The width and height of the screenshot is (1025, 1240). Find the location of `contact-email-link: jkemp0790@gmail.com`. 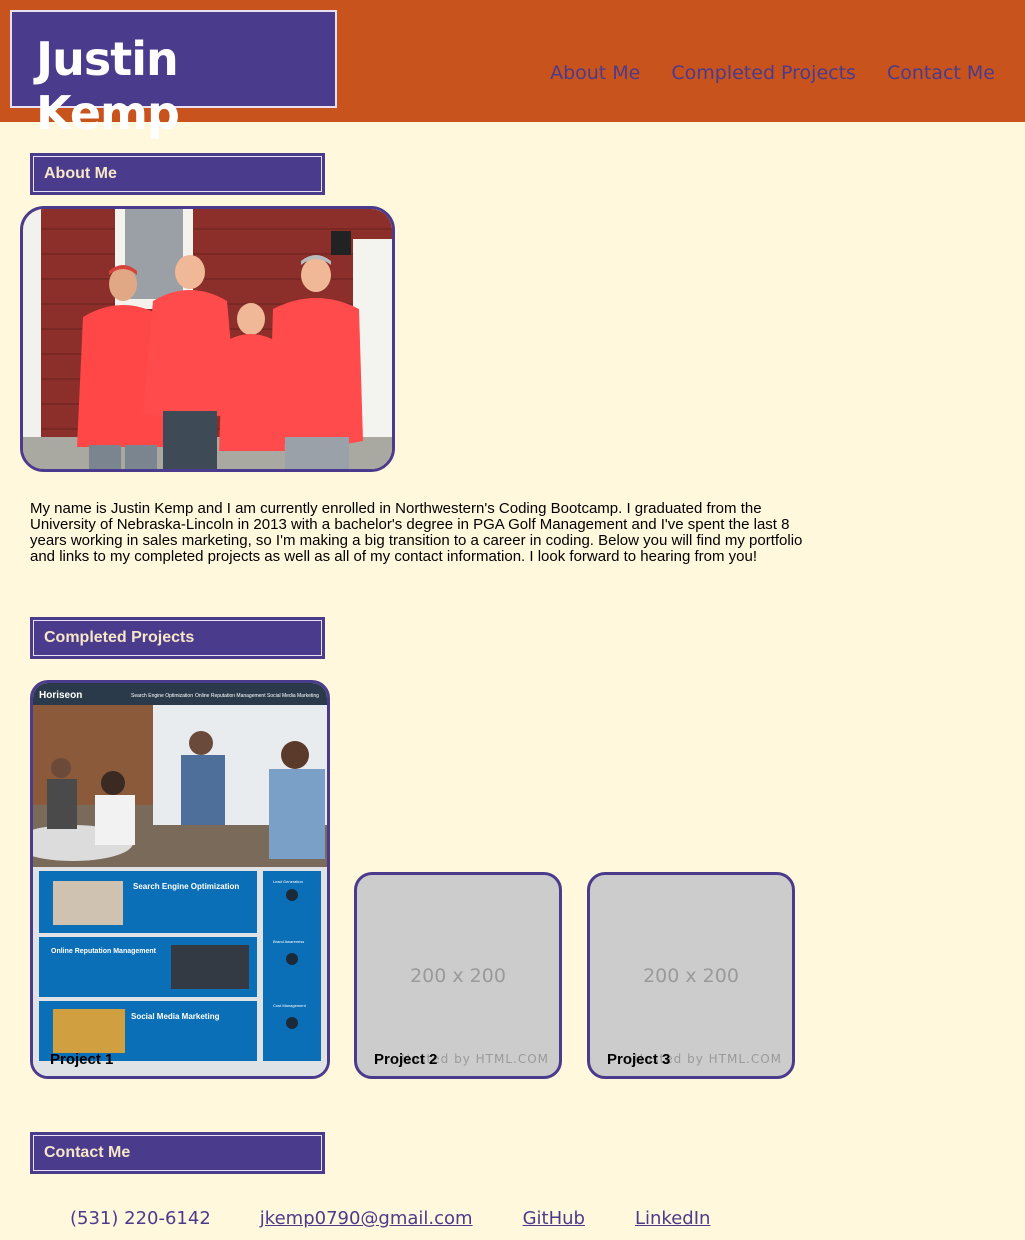

contact-email-link: jkemp0790@gmail.com is located at coordinates (366, 1218).